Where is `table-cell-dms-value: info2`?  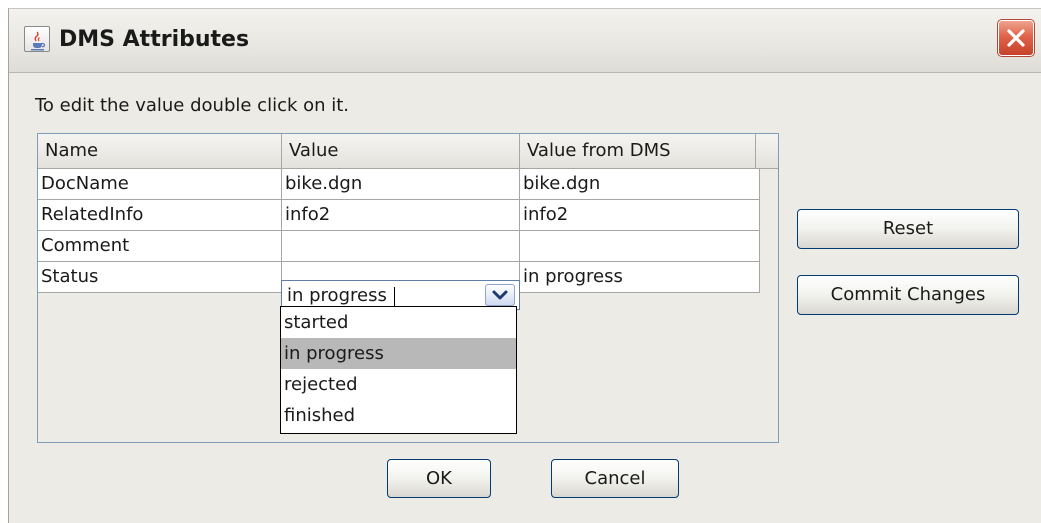
table-cell-dms-value: info2 is located at coordinates (640, 215).